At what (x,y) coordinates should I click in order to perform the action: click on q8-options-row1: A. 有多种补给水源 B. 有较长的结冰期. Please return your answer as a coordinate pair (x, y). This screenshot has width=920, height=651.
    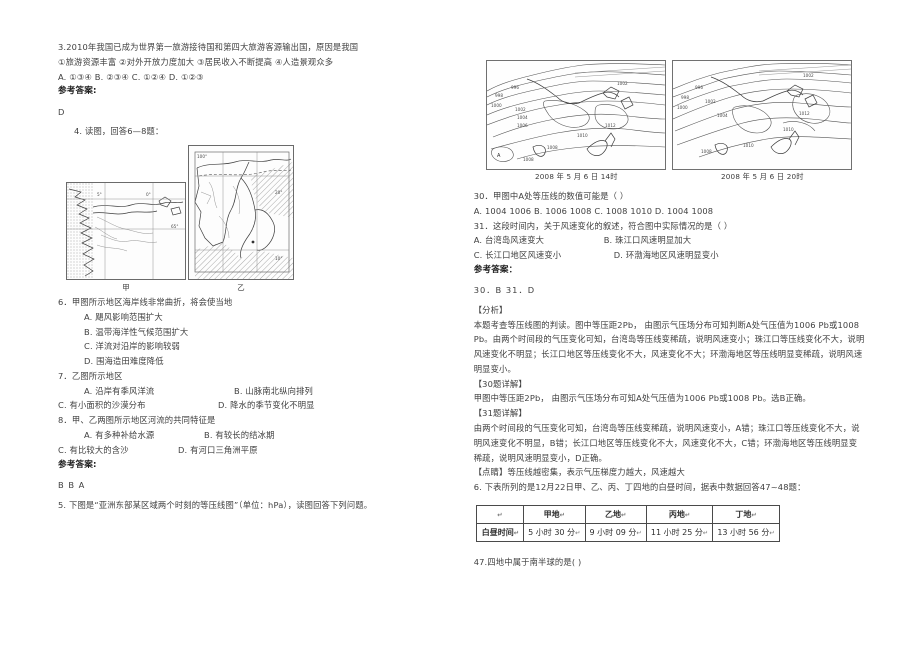
    Looking at the image, I should click on (245, 435).